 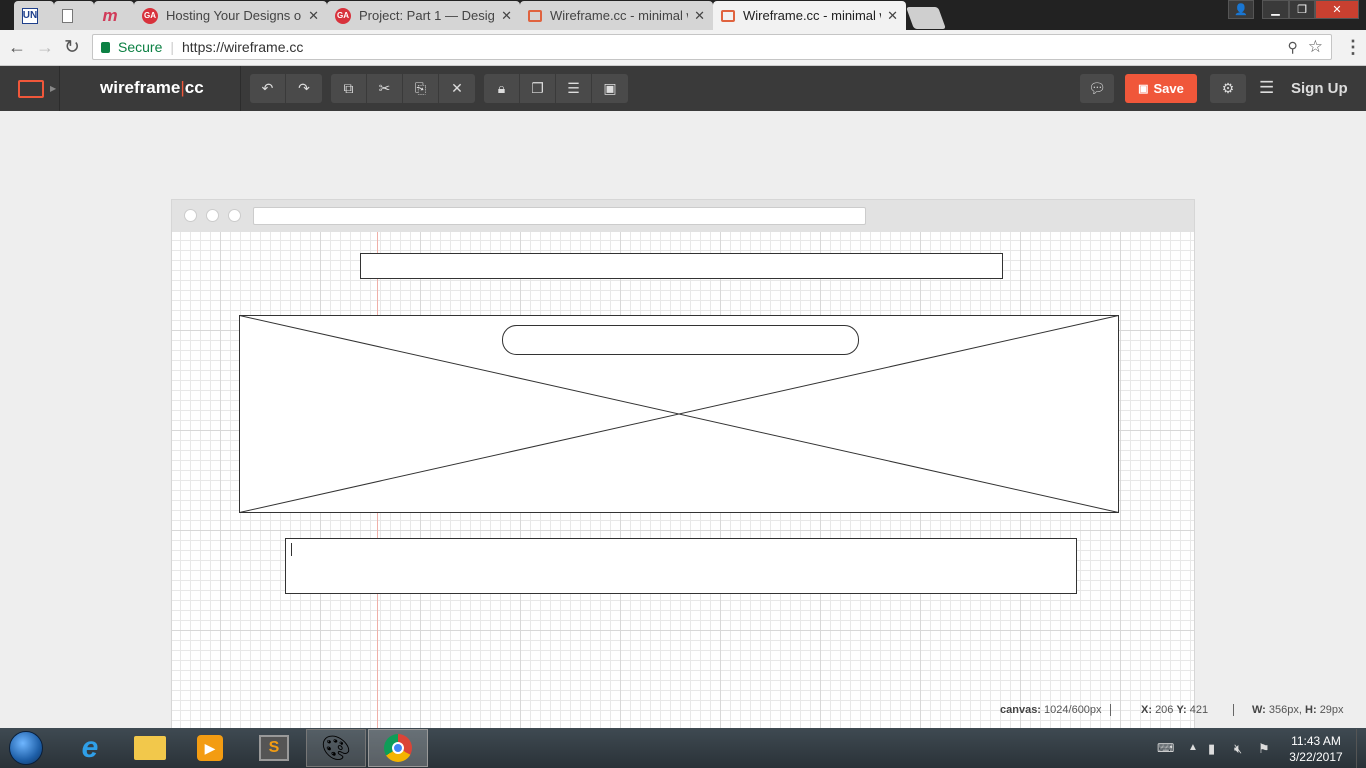 I want to click on paint-icon: 🎨︎, so click(x=336, y=748).